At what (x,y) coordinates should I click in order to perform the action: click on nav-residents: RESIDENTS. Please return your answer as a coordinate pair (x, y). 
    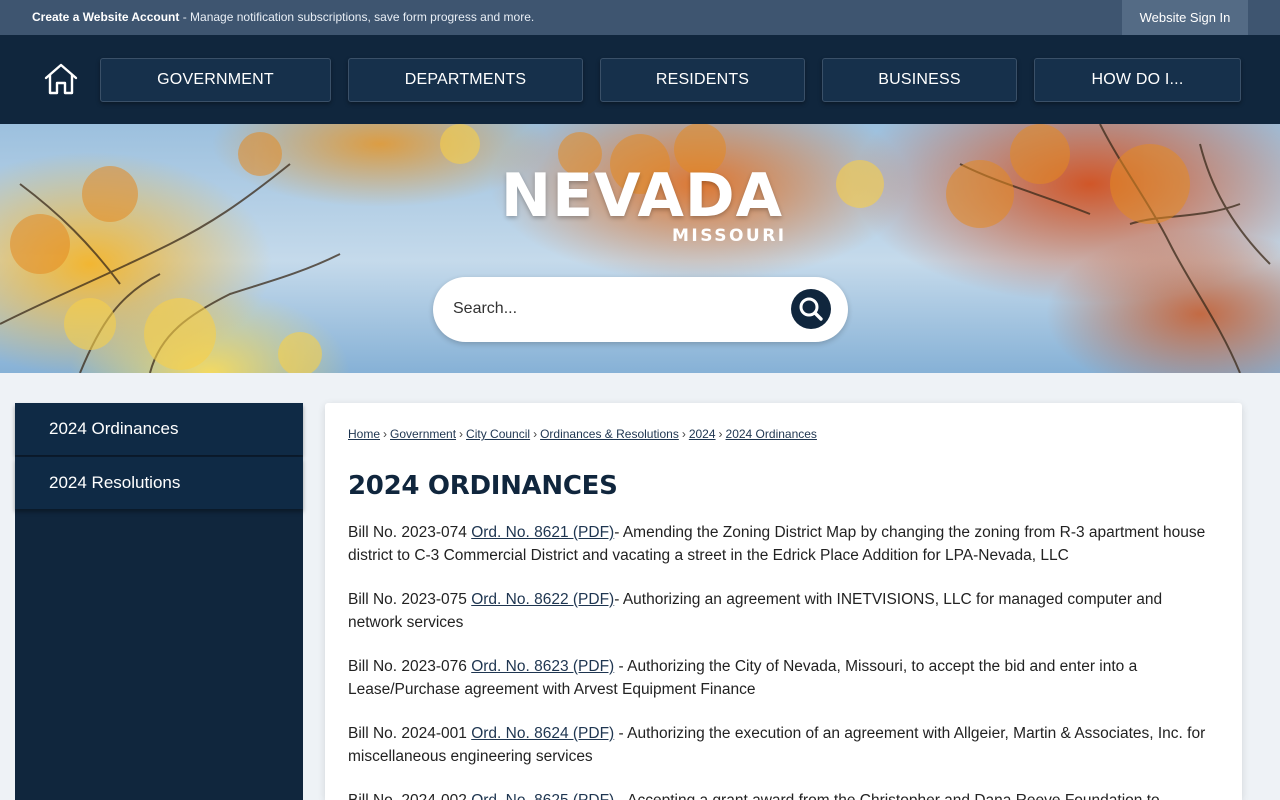
    Looking at the image, I should click on (702, 80).